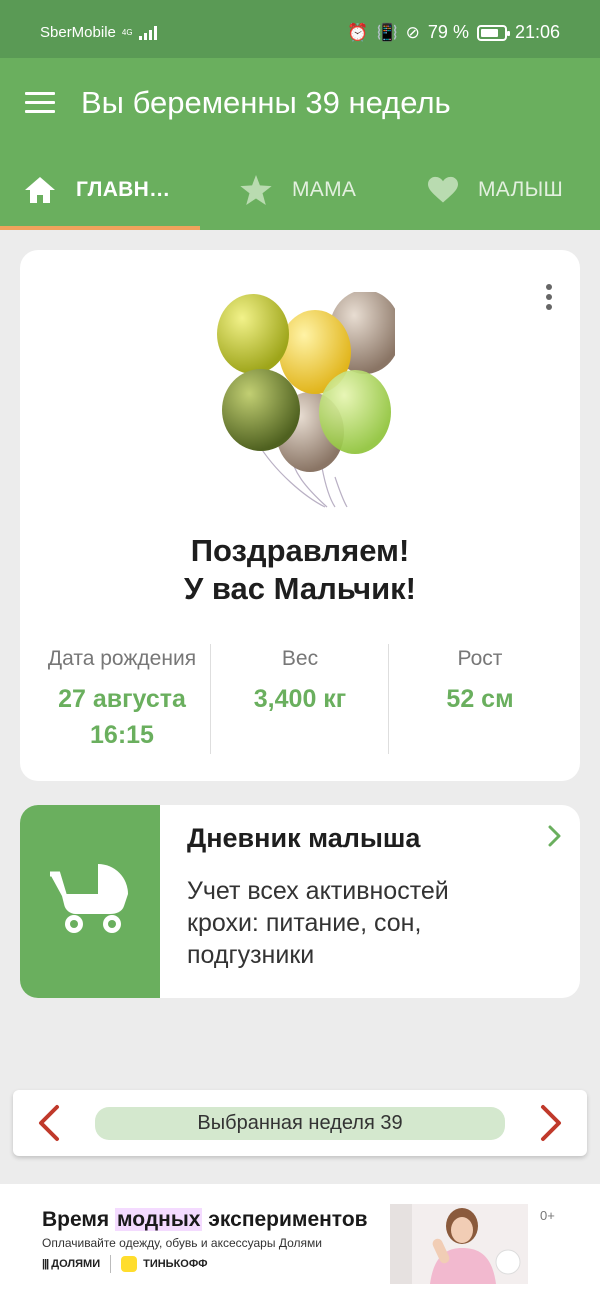  Describe the element at coordinates (358, 32) in the screenshot. I see `alarm-icon: ⏰` at that location.